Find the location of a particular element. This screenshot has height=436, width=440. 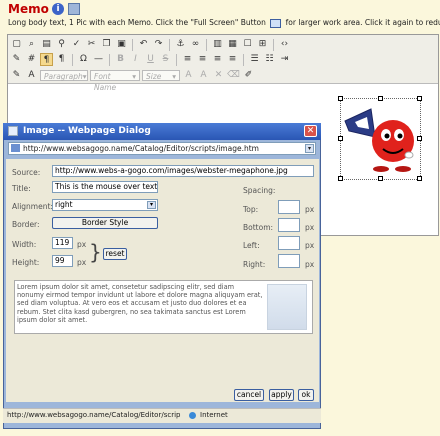

selected-image is located at coordinates (380, 138).